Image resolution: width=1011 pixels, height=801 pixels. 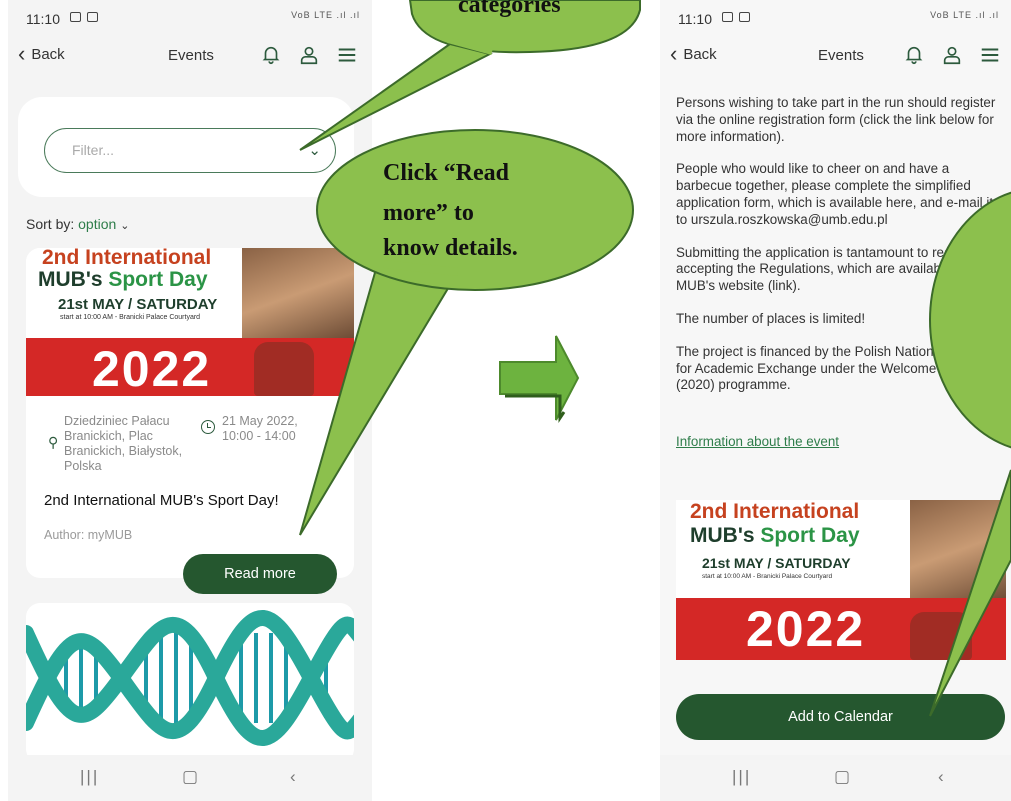 What do you see at coordinates (757, 441) in the screenshot?
I see `event-info-link: Information about the event` at bounding box center [757, 441].